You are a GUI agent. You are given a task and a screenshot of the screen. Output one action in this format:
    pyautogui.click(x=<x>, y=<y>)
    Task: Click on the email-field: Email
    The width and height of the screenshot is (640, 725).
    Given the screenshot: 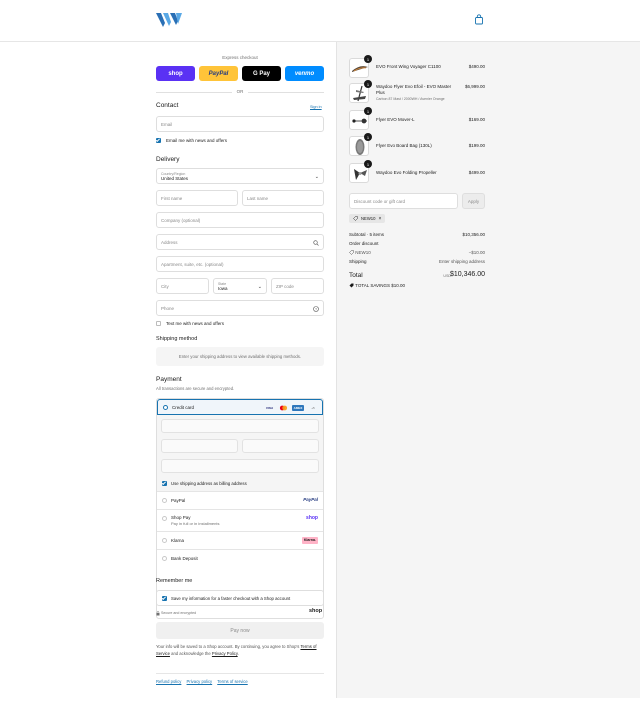 What is the action you would take?
    pyautogui.click(x=240, y=124)
    